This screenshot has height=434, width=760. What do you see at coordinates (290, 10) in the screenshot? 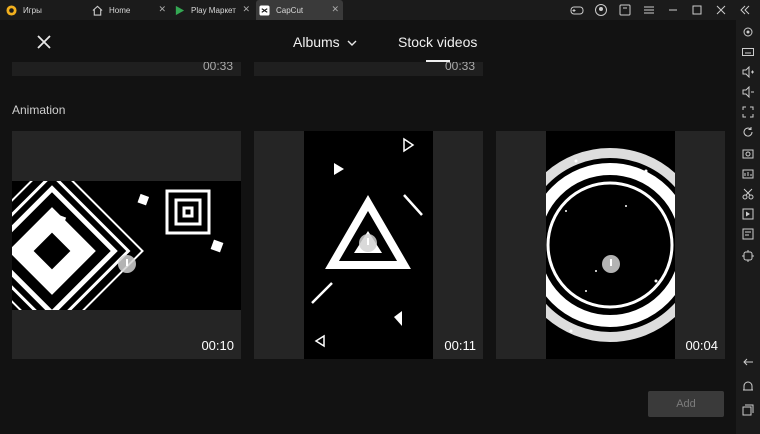
I see `tab-label: CapCut` at bounding box center [290, 10].